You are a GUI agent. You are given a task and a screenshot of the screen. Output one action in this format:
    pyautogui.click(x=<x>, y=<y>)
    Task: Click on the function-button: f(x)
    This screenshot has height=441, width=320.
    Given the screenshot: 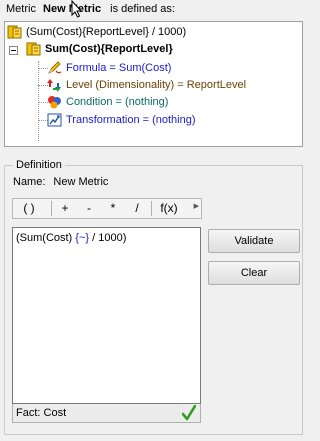 What is the action you would take?
    pyautogui.click(x=169, y=208)
    